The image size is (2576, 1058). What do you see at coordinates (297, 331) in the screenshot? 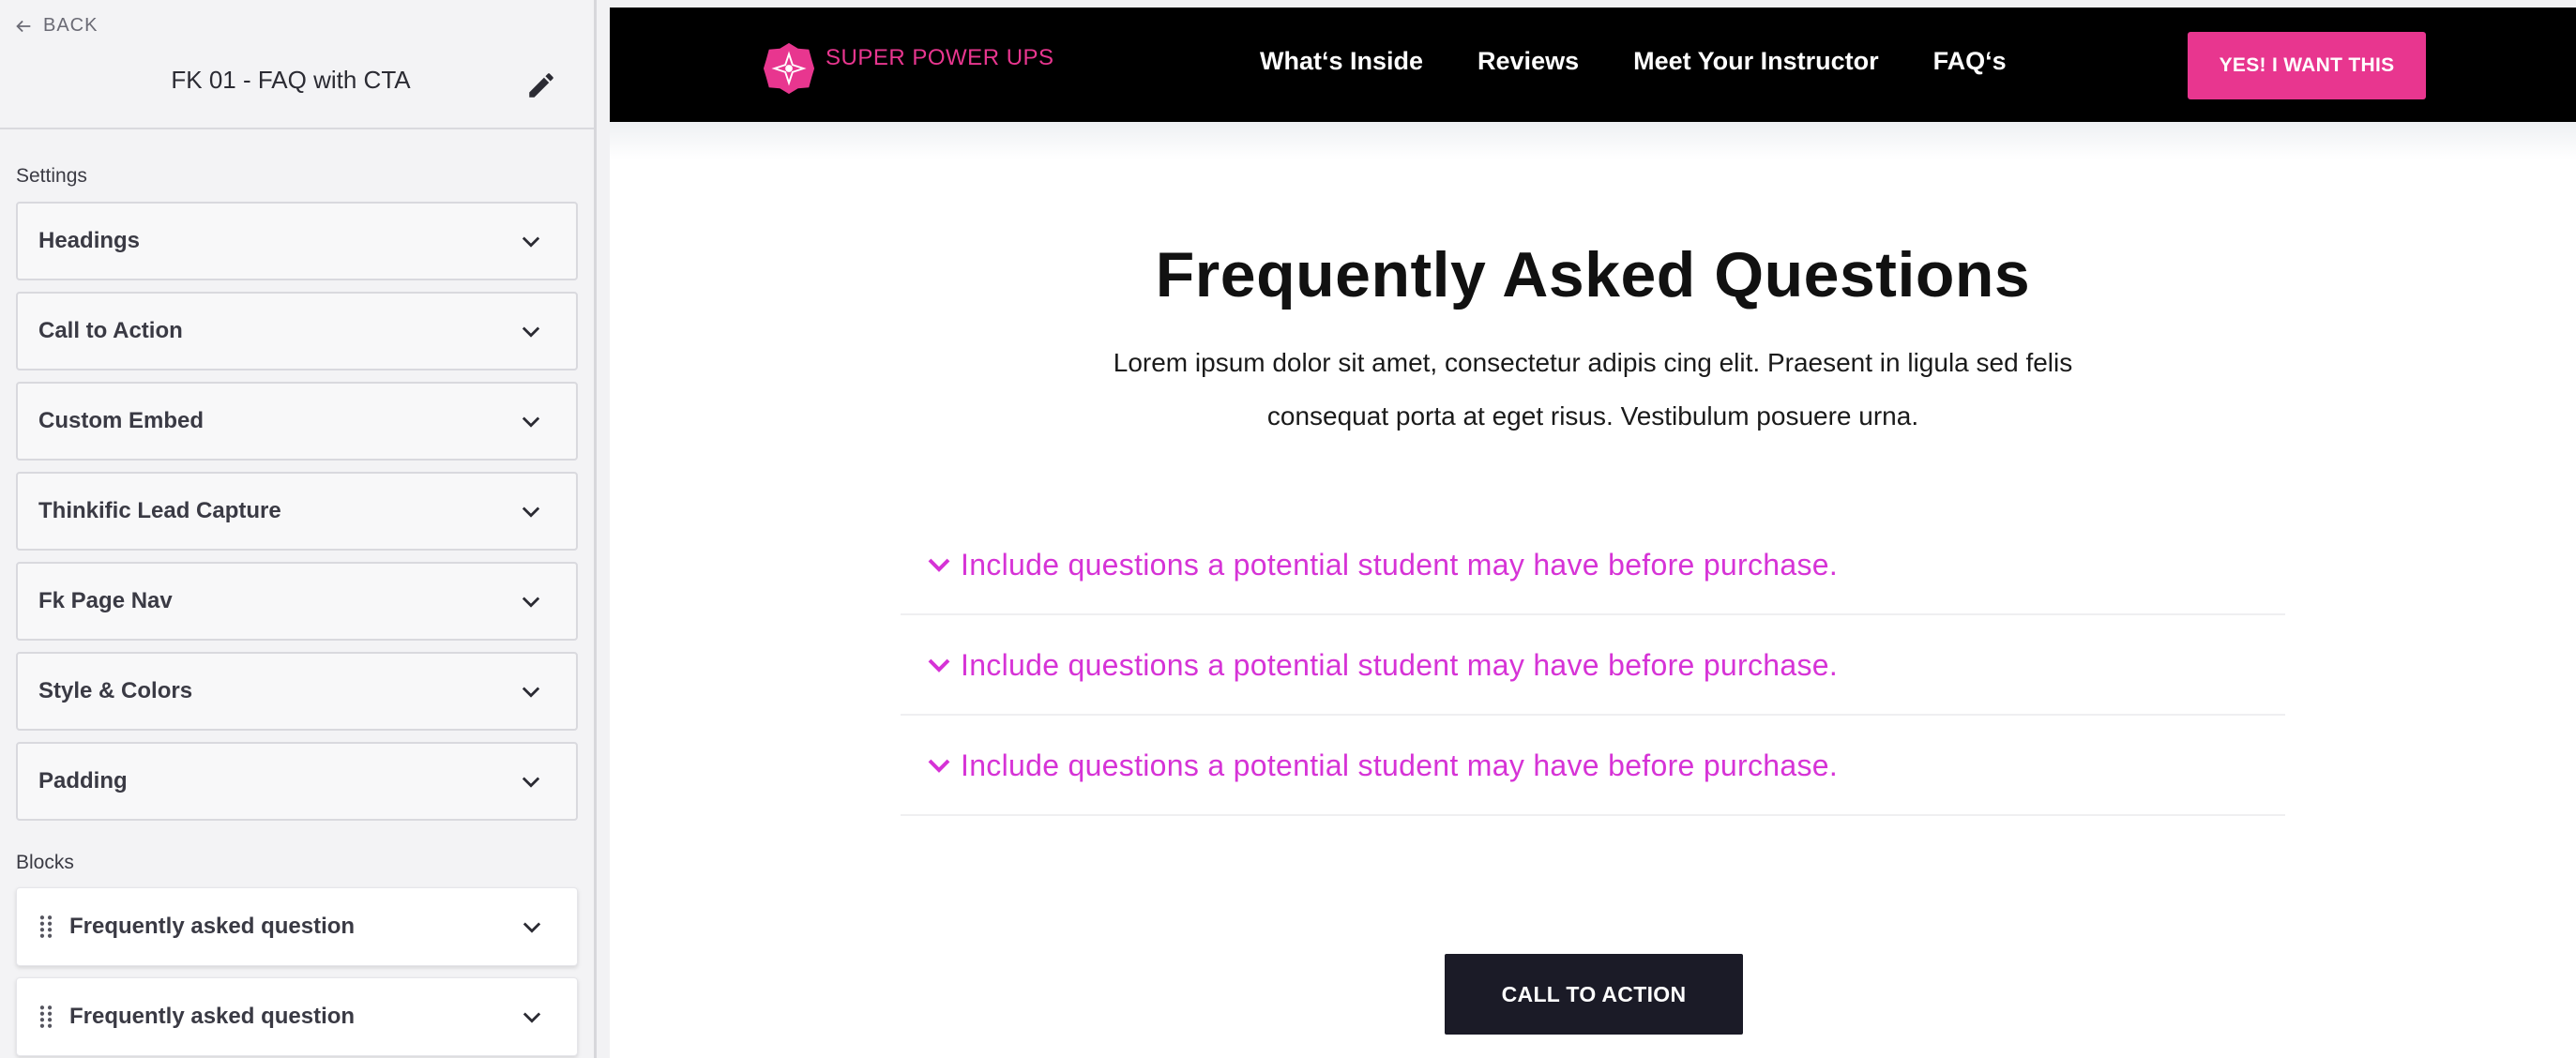
I see `panel-call-to-action: Call to Action` at bounding box center [297, 331].